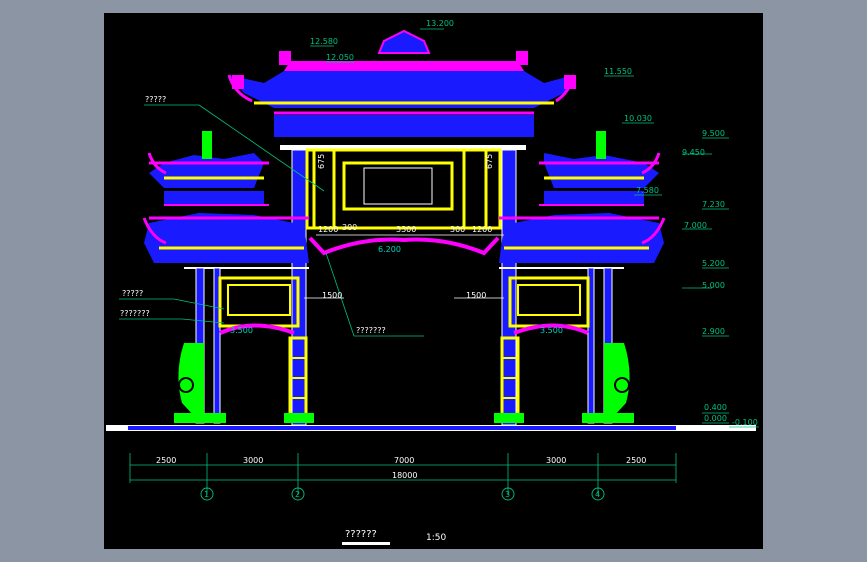  I want to click on bottom-dim-7000: 7000, so click(404, 460).